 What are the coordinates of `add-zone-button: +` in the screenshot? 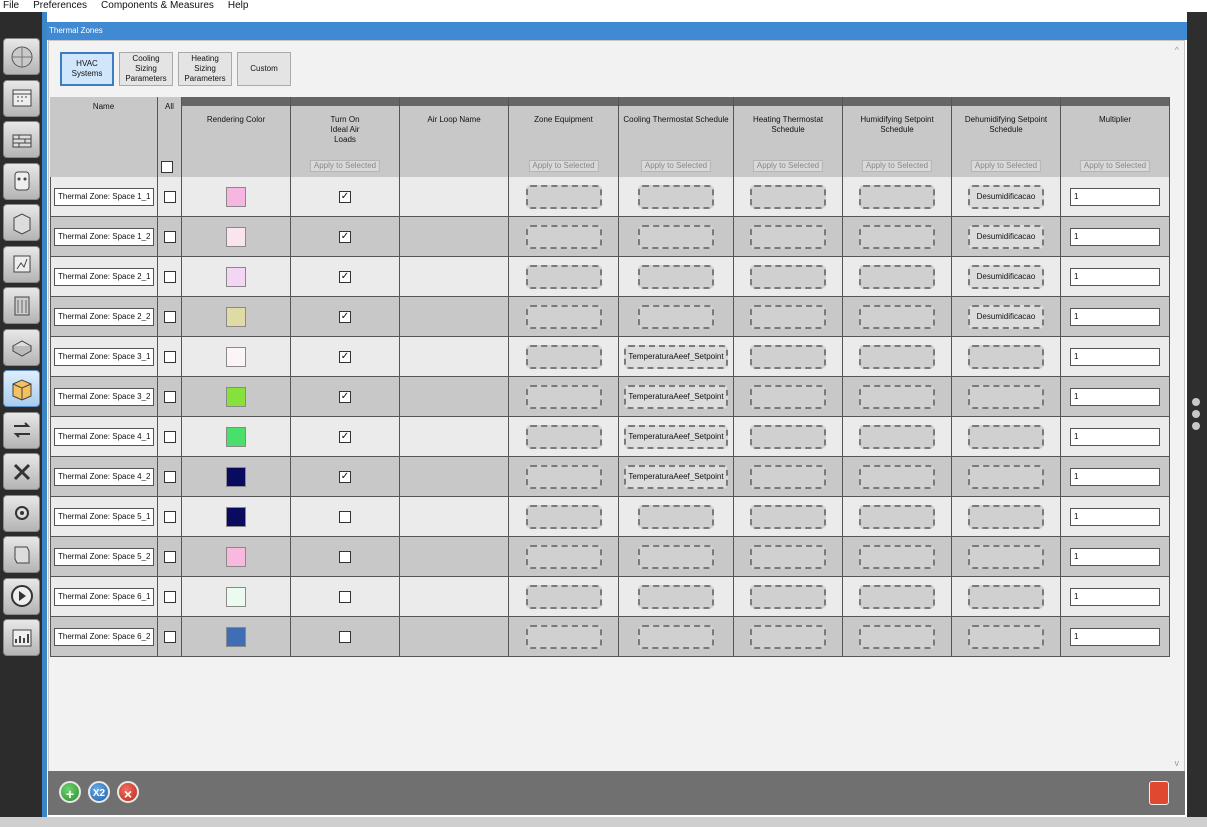 It's located at (70, 792).